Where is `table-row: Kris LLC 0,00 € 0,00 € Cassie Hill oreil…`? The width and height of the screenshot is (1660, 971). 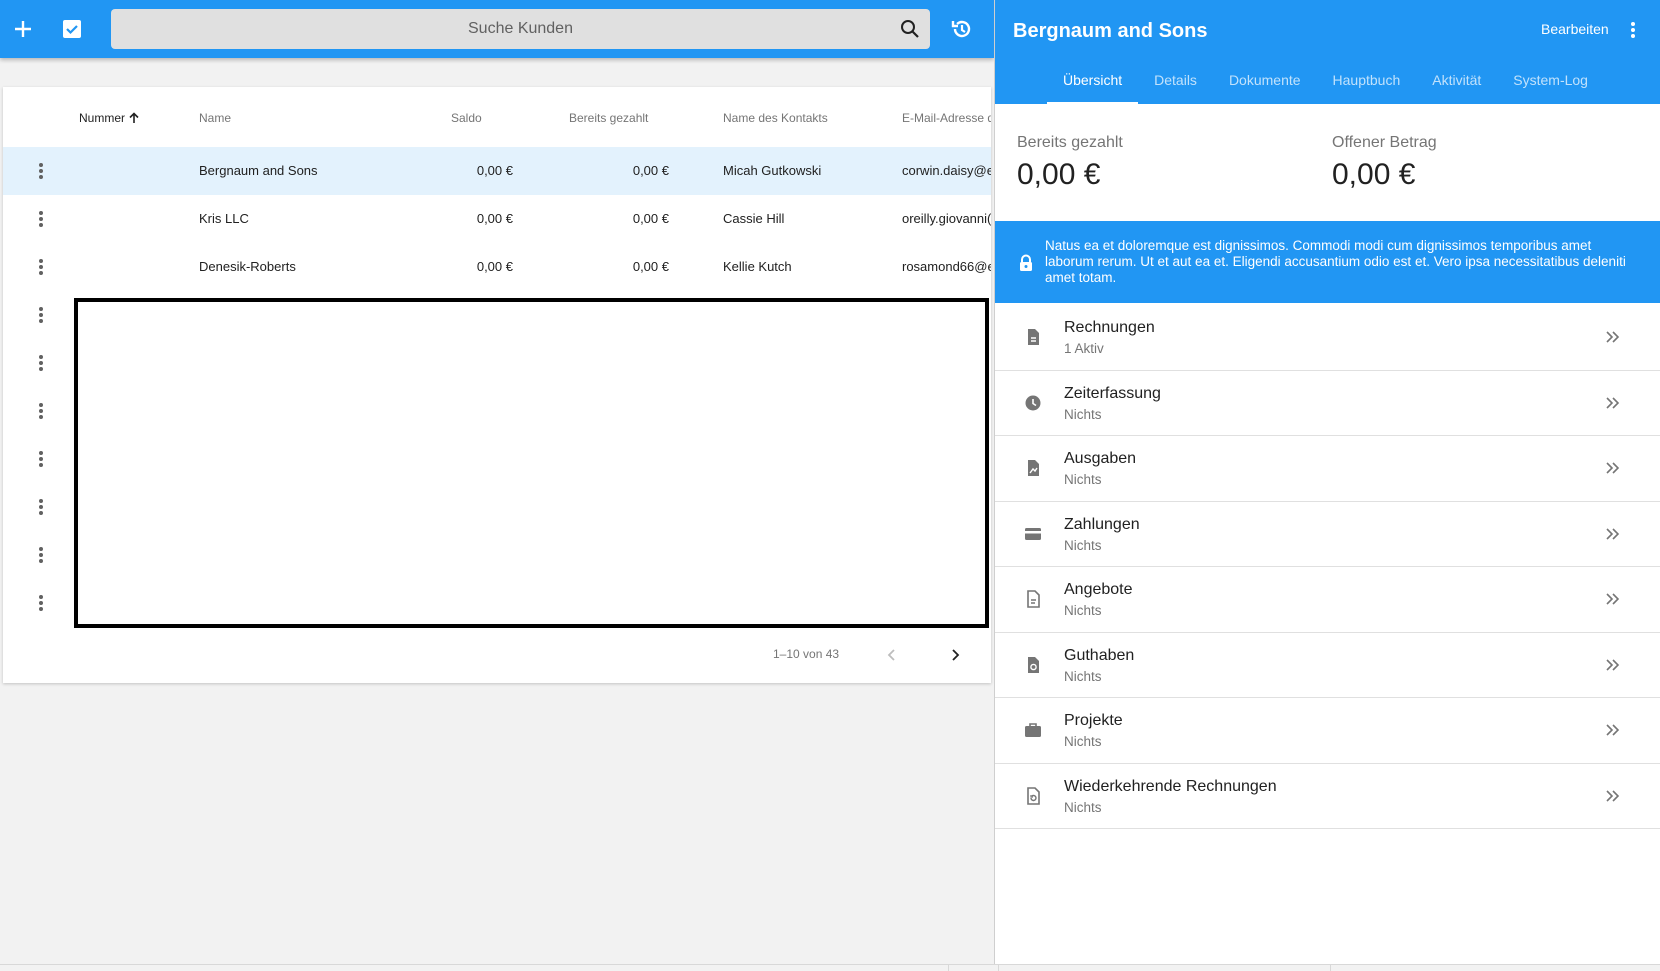
table-row: Kris LLC 0,00 € 0,00 € Cassie Hill oreil… is located at coordinates (497, 219).